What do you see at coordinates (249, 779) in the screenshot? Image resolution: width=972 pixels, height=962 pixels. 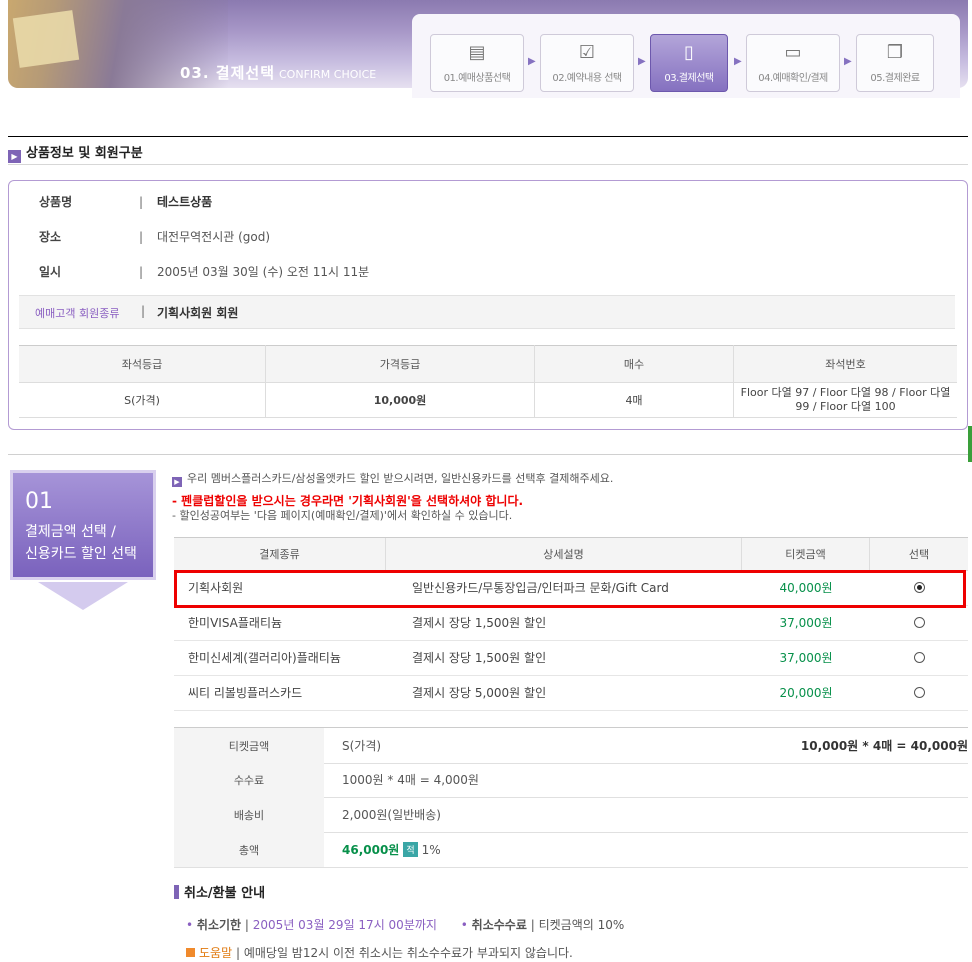 I see `summary-label: 수수료` at bounding box center [249, 779].